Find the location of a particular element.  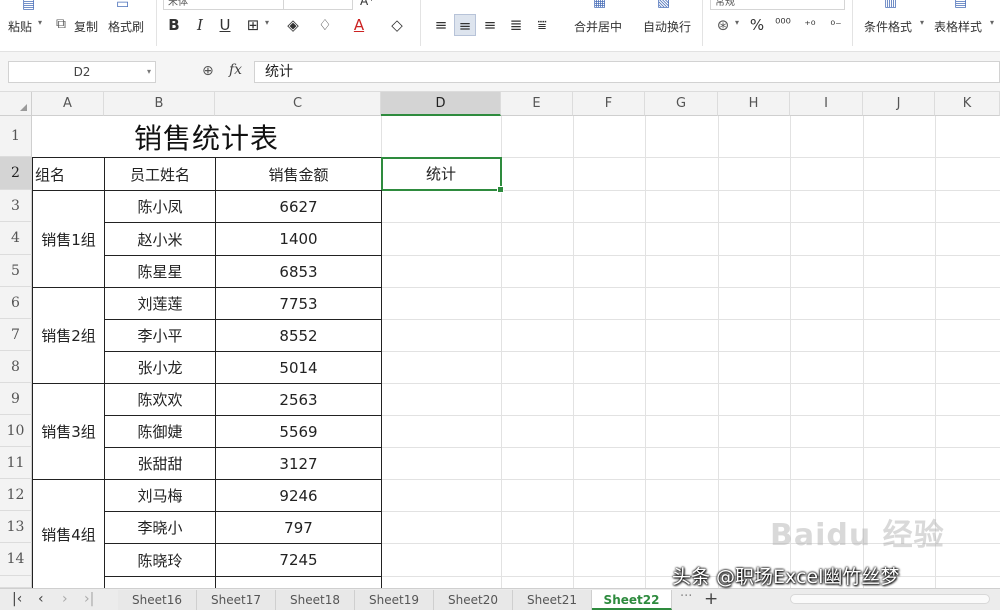

italic-button: I is located at coordinates (200, 25).